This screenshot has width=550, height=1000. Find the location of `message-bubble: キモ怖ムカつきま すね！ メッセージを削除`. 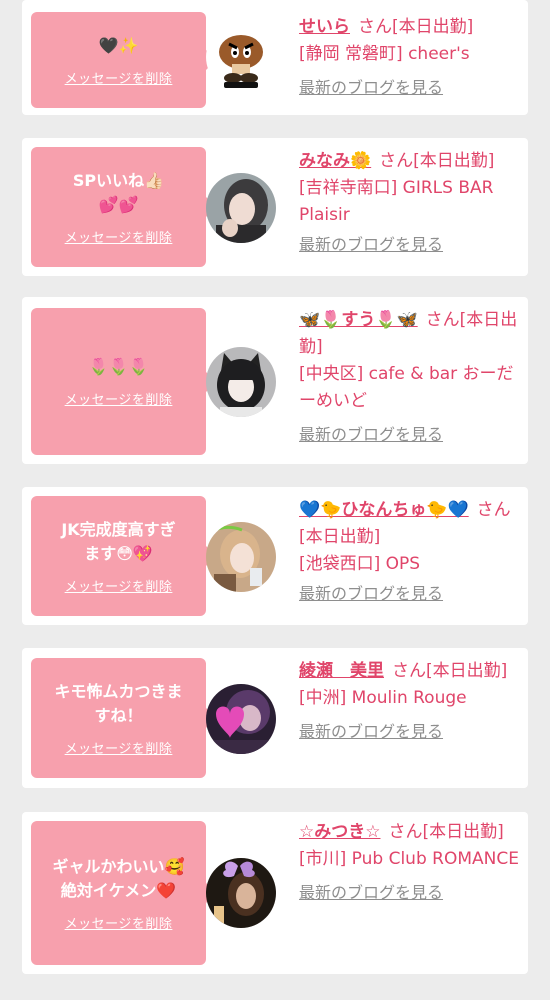

message-bubble: キモ怖ムカつきま すね！ メッセージを削除 is located at coordinates (123, 718).